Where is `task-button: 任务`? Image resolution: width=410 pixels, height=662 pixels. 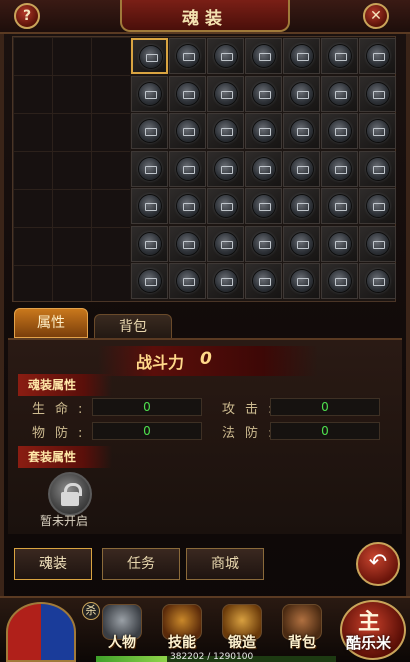 task-button: 任务 is located at coordinates (141, 564).